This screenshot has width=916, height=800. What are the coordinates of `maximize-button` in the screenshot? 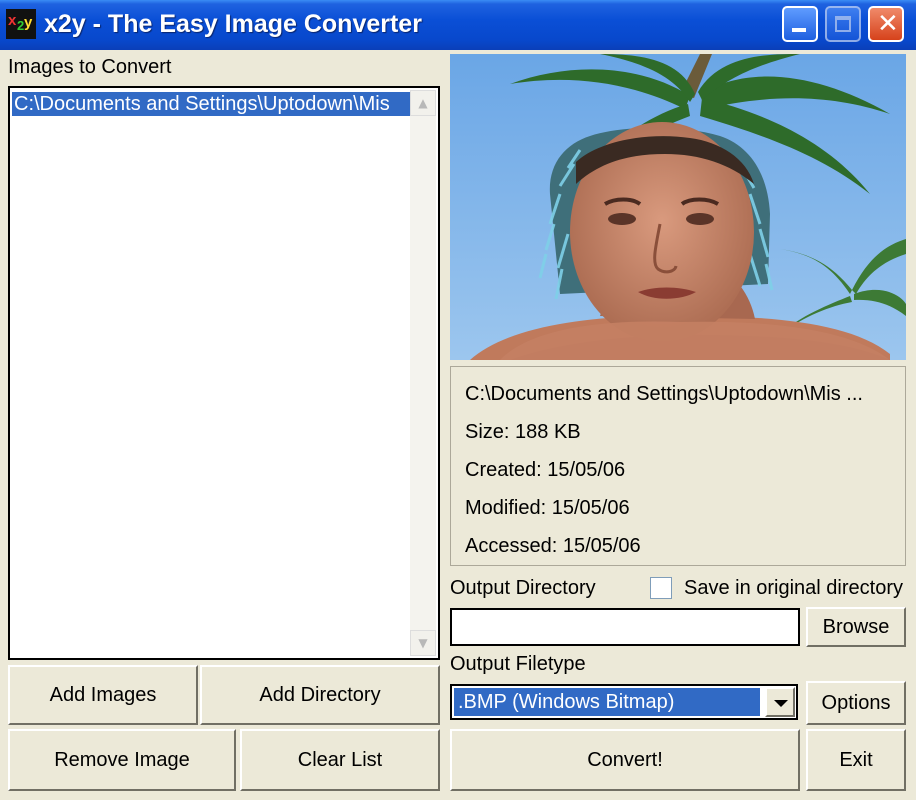 It's located at (843, 24).